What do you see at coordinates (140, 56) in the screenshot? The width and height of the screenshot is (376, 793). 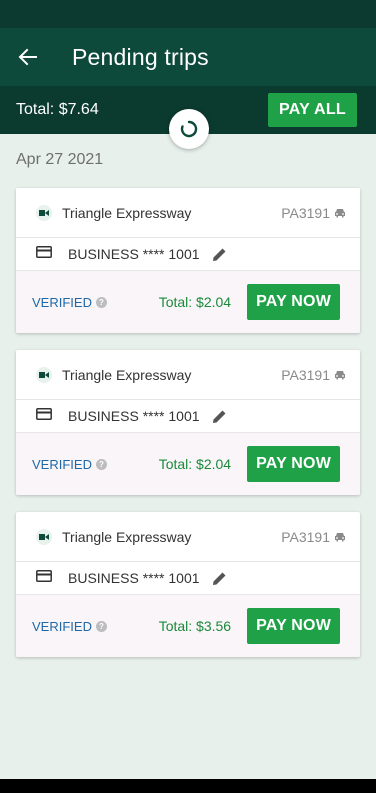 I see `page-title: Pending trips` at bounding box center [140, 56].